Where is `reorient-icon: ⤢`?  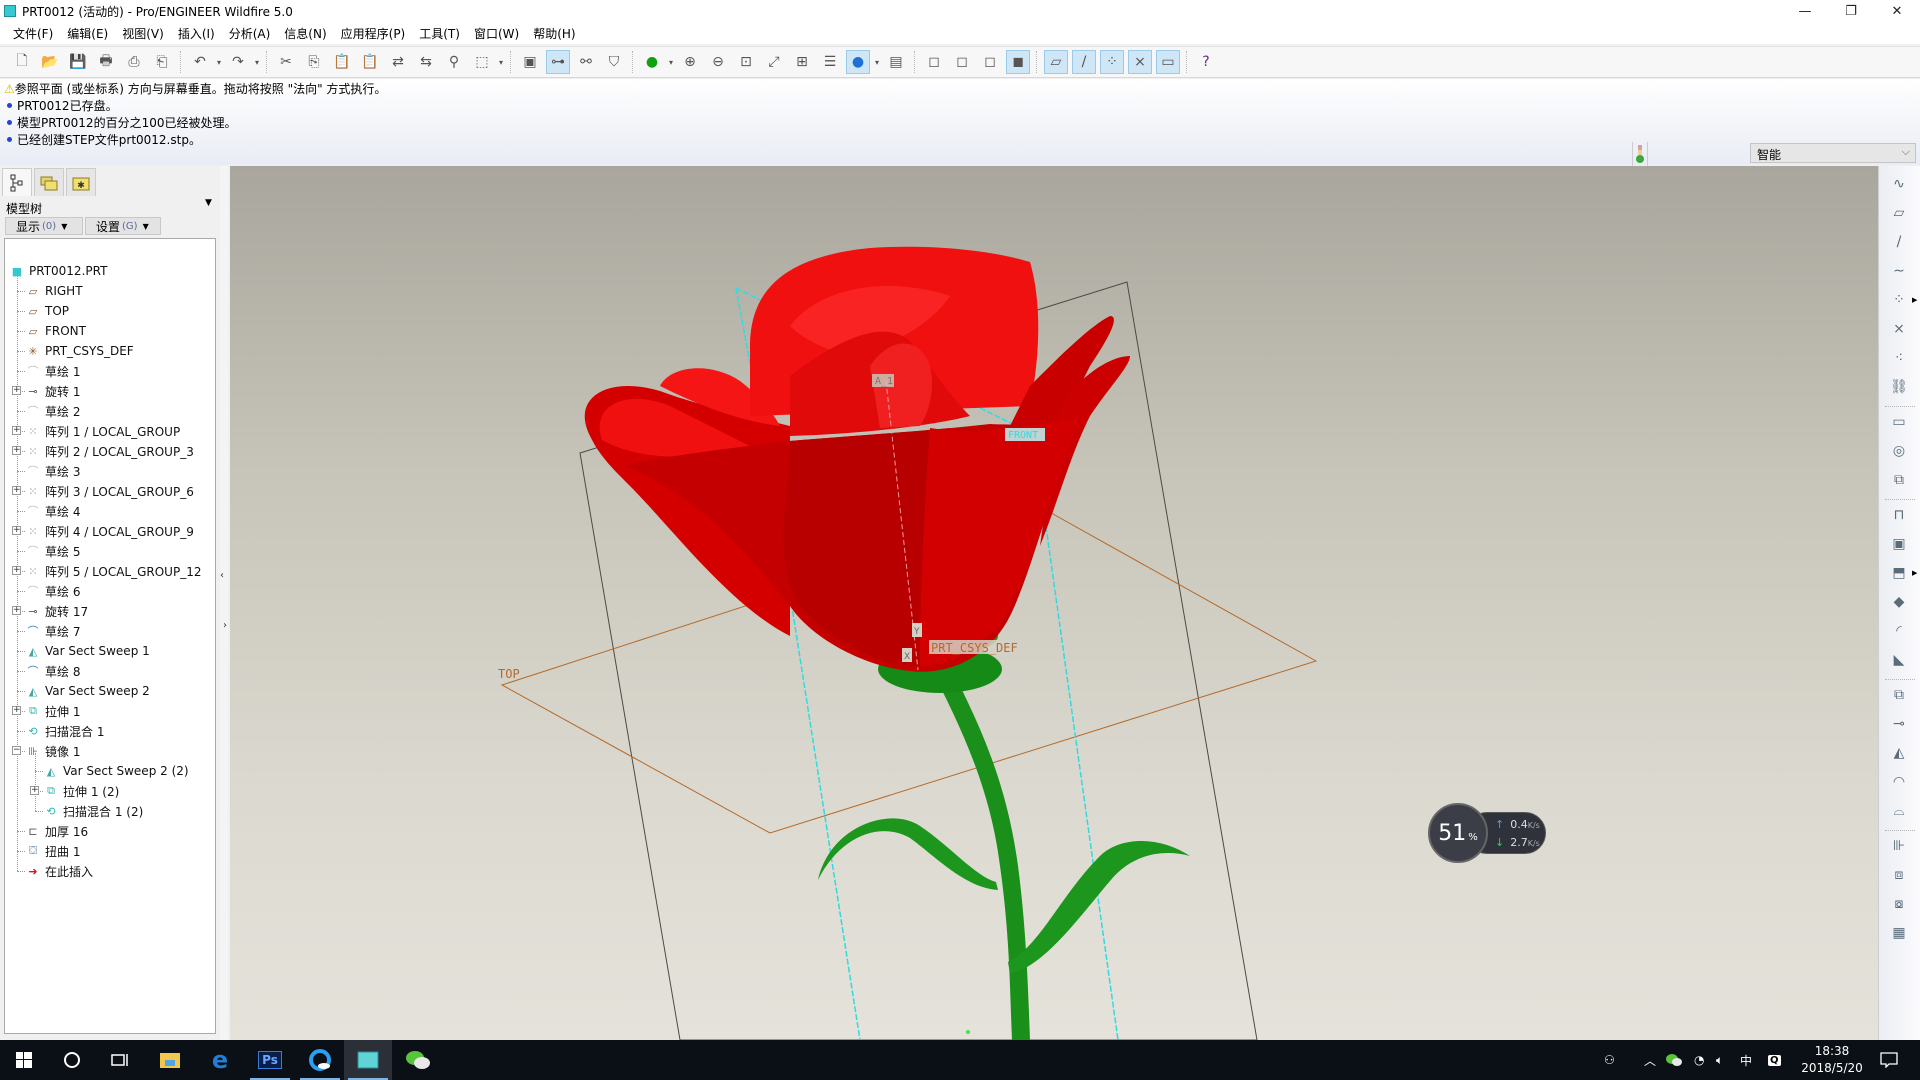 reorient-icon: ⤢ is located at coordinates (774, 62).